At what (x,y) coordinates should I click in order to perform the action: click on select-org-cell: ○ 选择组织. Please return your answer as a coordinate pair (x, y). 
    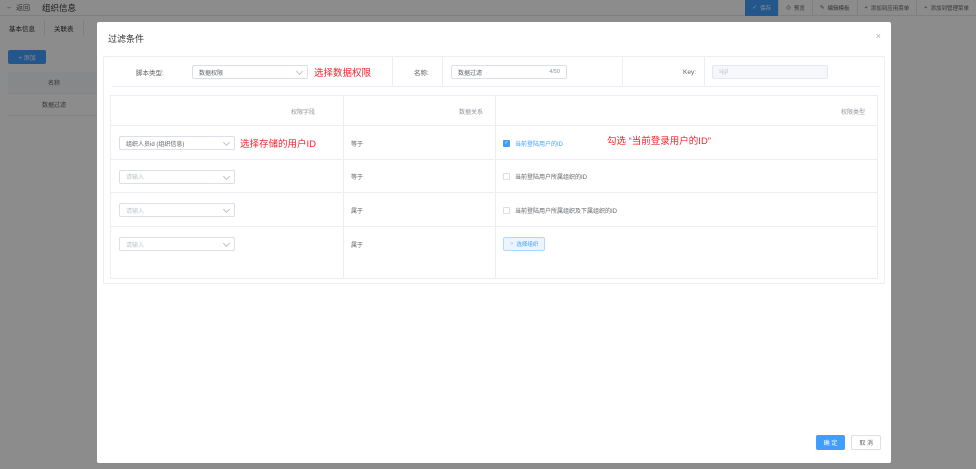
    Looking at the image, I should click on (524, 244).